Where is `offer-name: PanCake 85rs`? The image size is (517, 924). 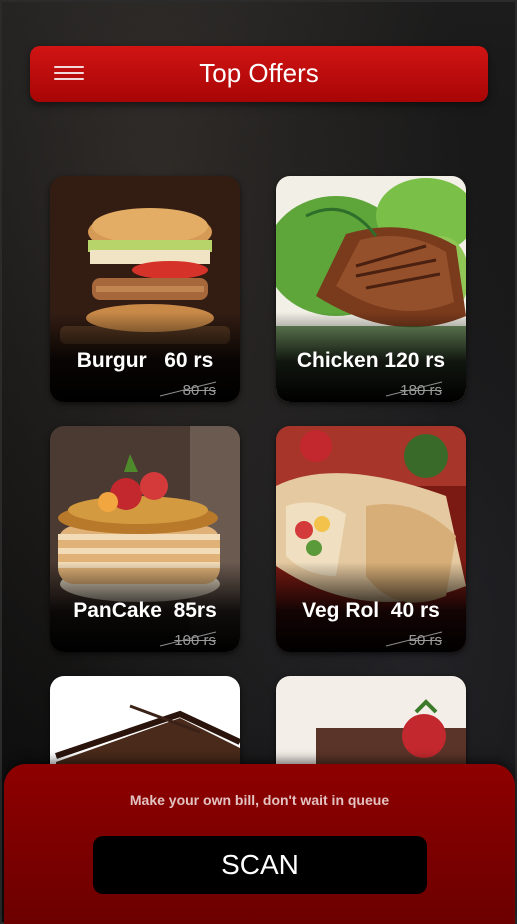 offer-name: PanCake 85rs is located at coordinates (145, 610).